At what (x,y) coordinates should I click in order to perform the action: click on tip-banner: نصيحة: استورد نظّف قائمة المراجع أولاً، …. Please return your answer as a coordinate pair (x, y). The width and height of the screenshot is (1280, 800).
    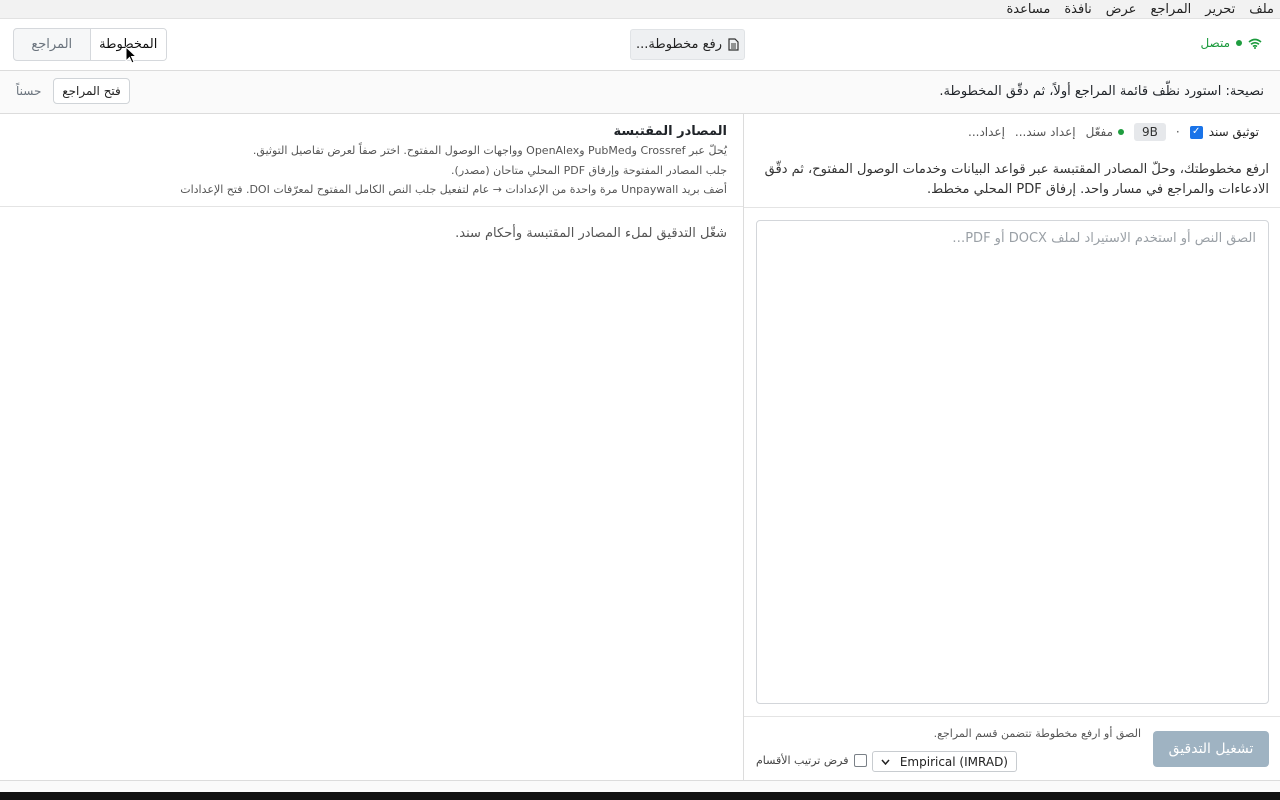
    Looking at the image, I should click on (640, 92).